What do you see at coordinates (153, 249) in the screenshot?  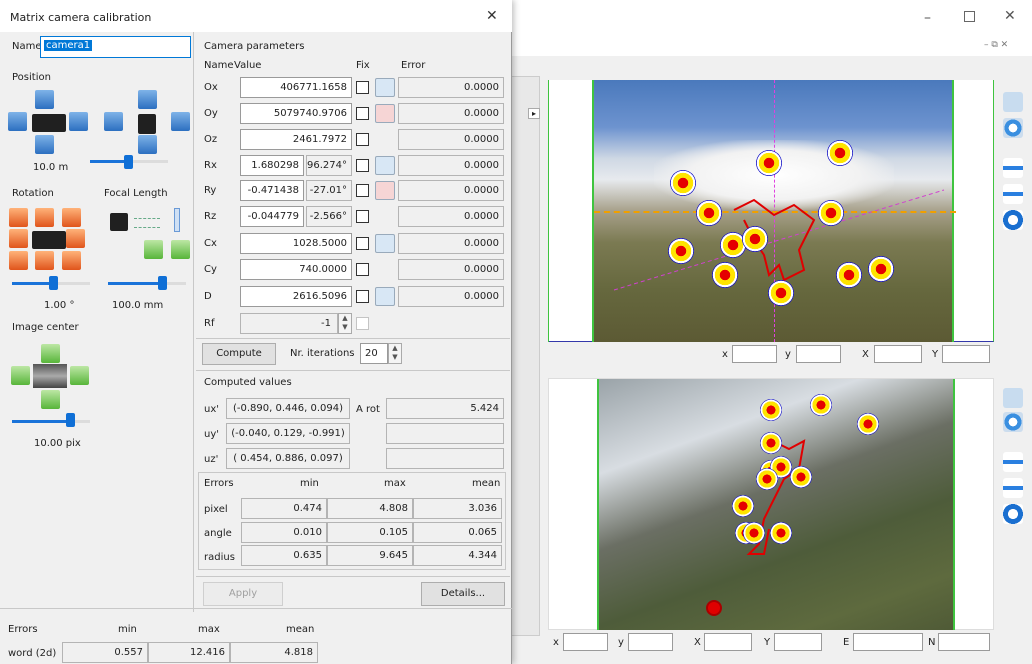 I see `focal-decrease-icon` at bounding box center [153, 249].